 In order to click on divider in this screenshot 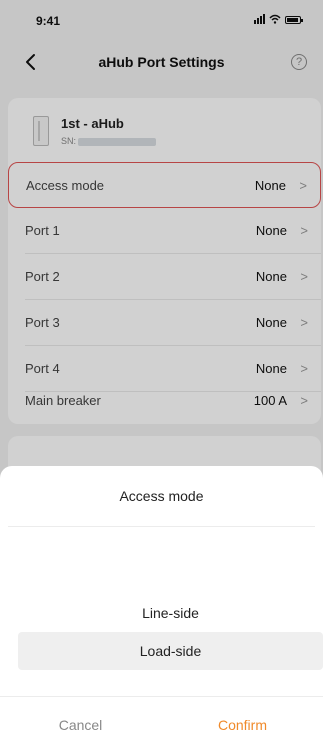, I will do `click(161, 526)`.